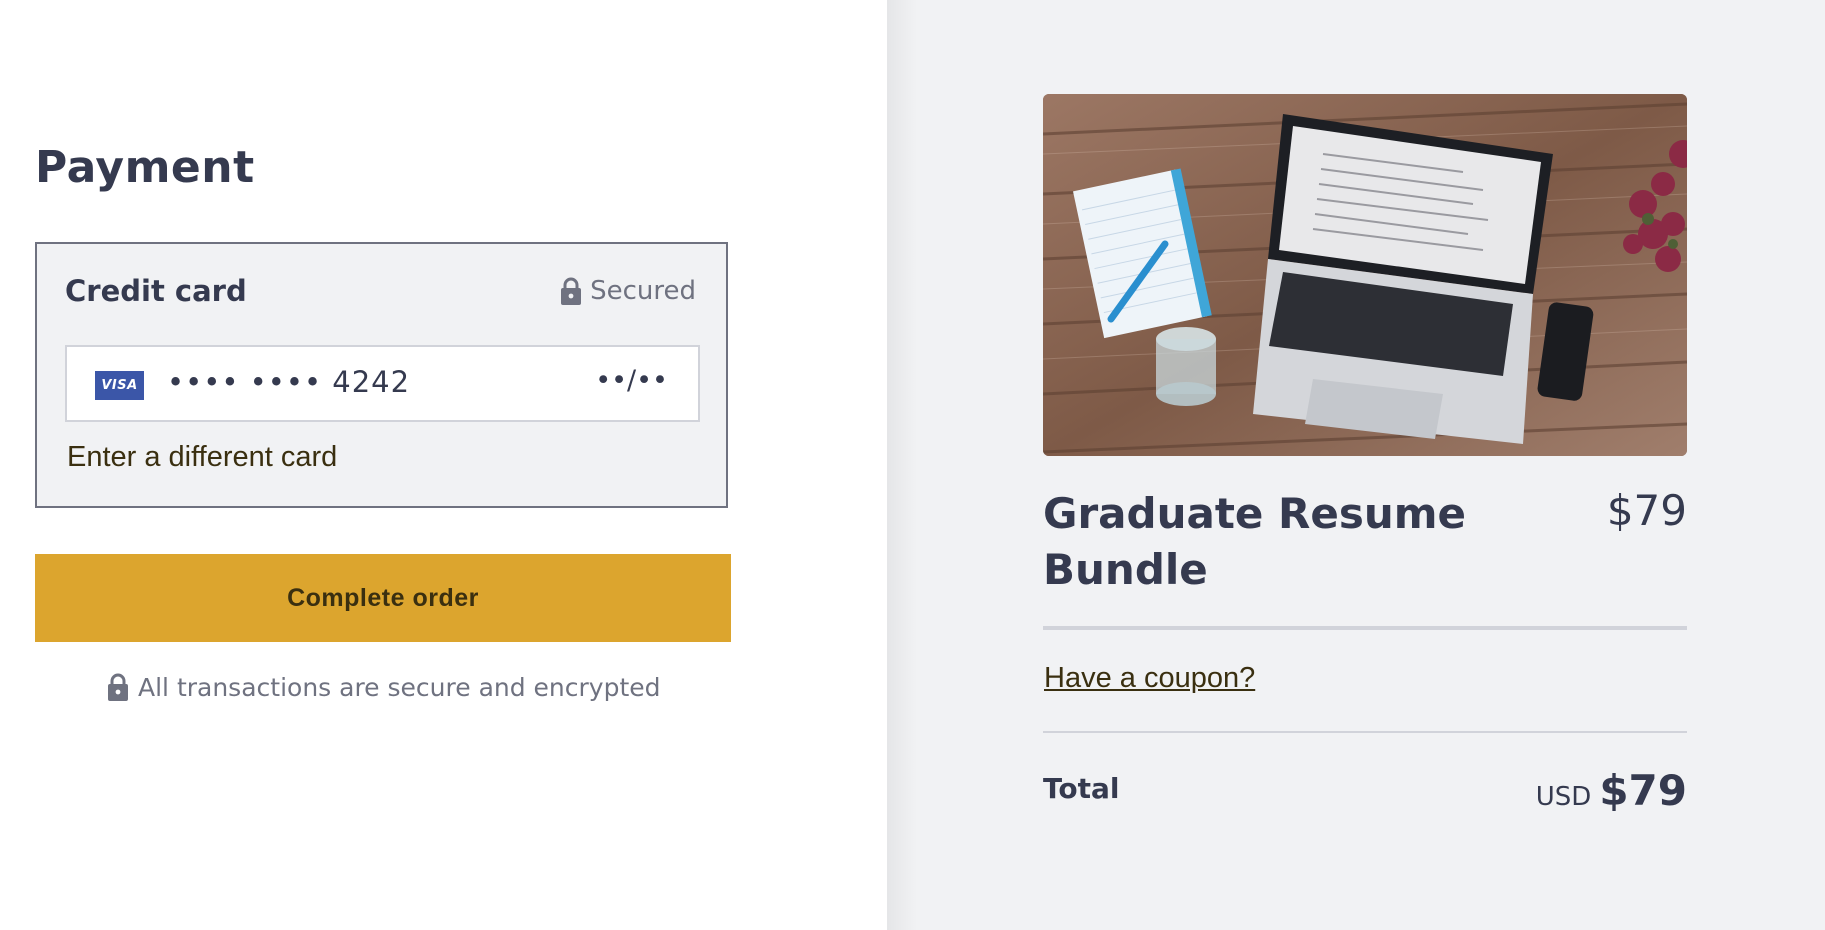 The width and height of the screenshot is (1825, 930). What do you see at coordinates (631, 380) in the screenshot?
I see `card-expiry: ••/••` at bounding box center [631, 380].